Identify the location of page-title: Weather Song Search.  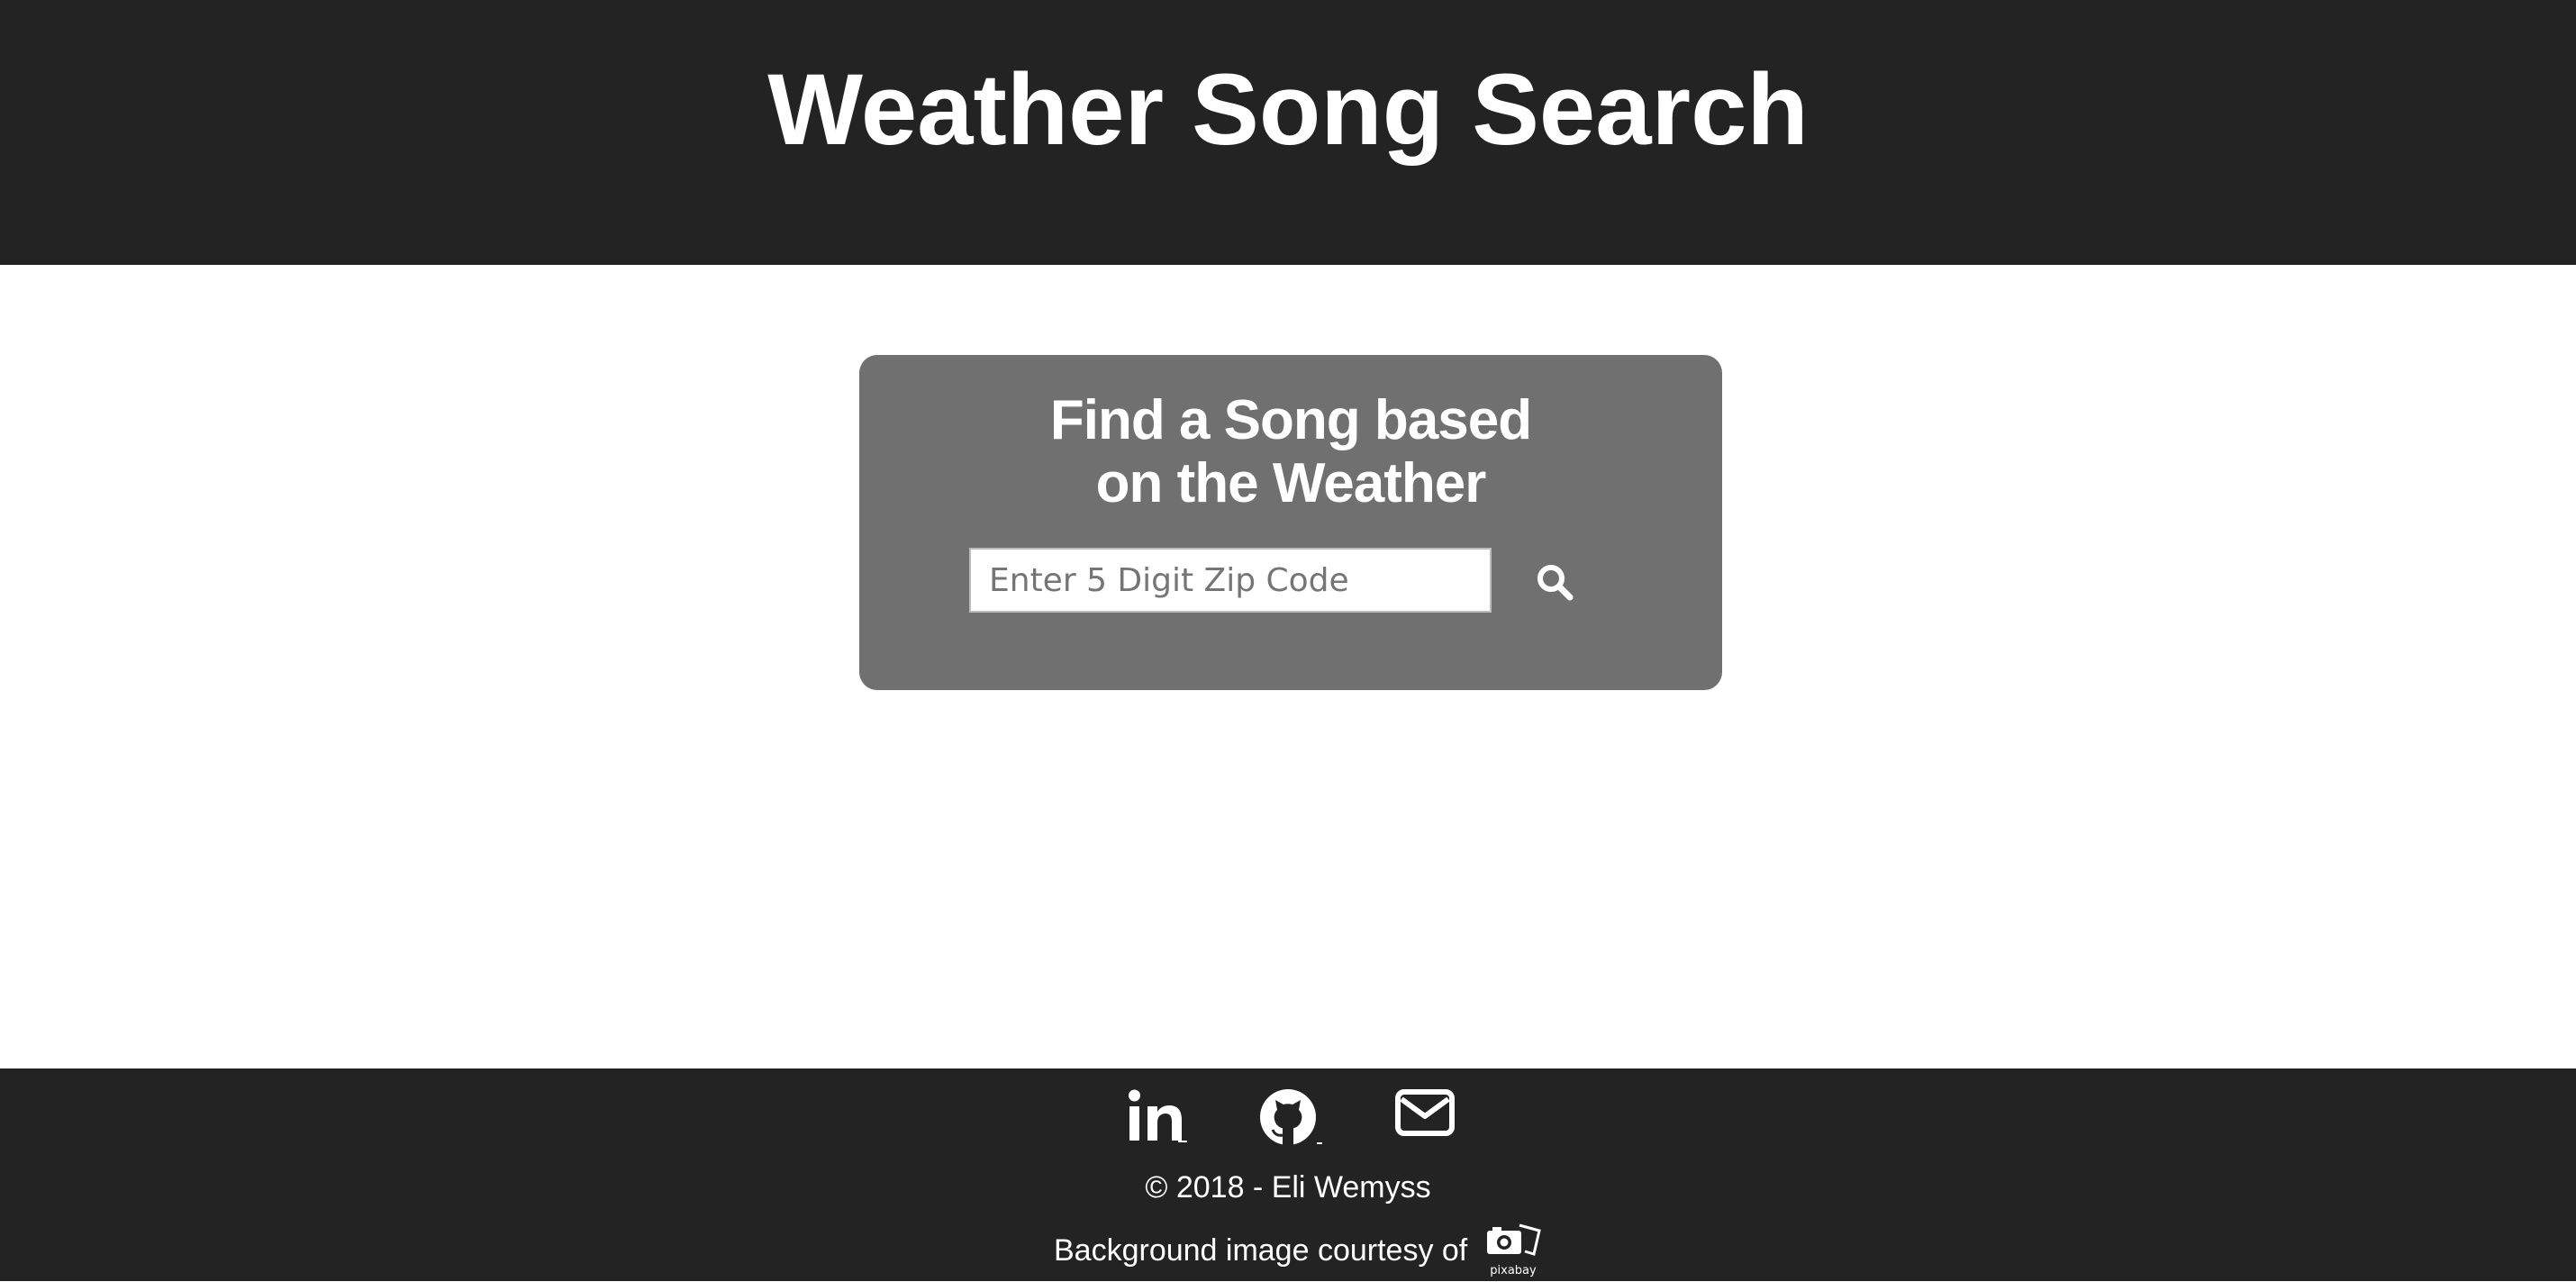
(1288, 110).